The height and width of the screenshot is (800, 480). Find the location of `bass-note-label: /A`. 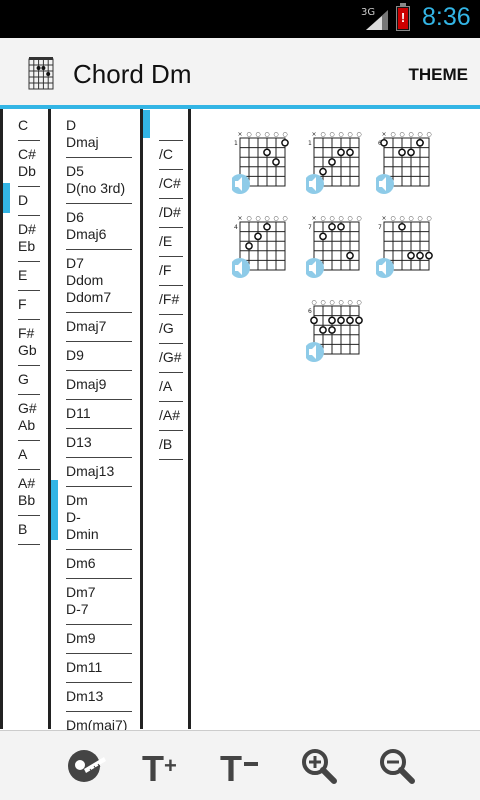

bass-note-label: /A is located at coordinates (166, 386).